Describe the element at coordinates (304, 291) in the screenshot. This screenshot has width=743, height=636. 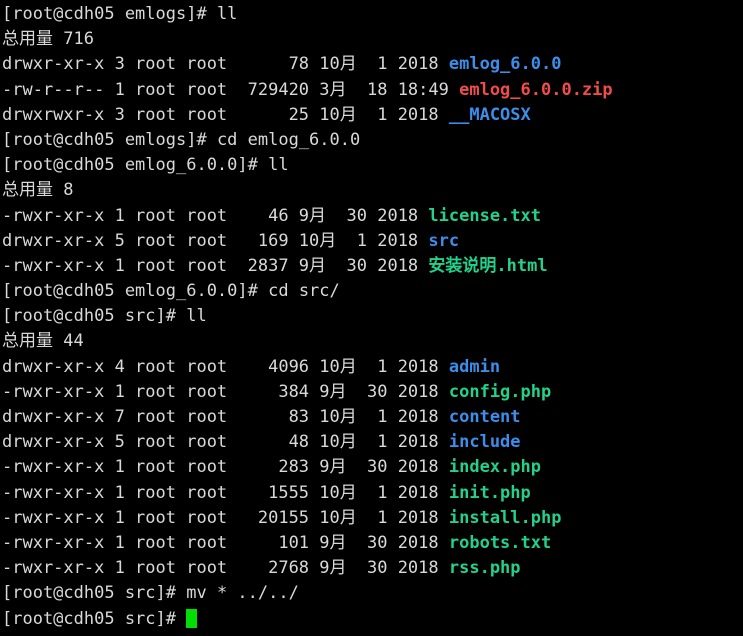
I see `shell-command: cd src/` at that location.